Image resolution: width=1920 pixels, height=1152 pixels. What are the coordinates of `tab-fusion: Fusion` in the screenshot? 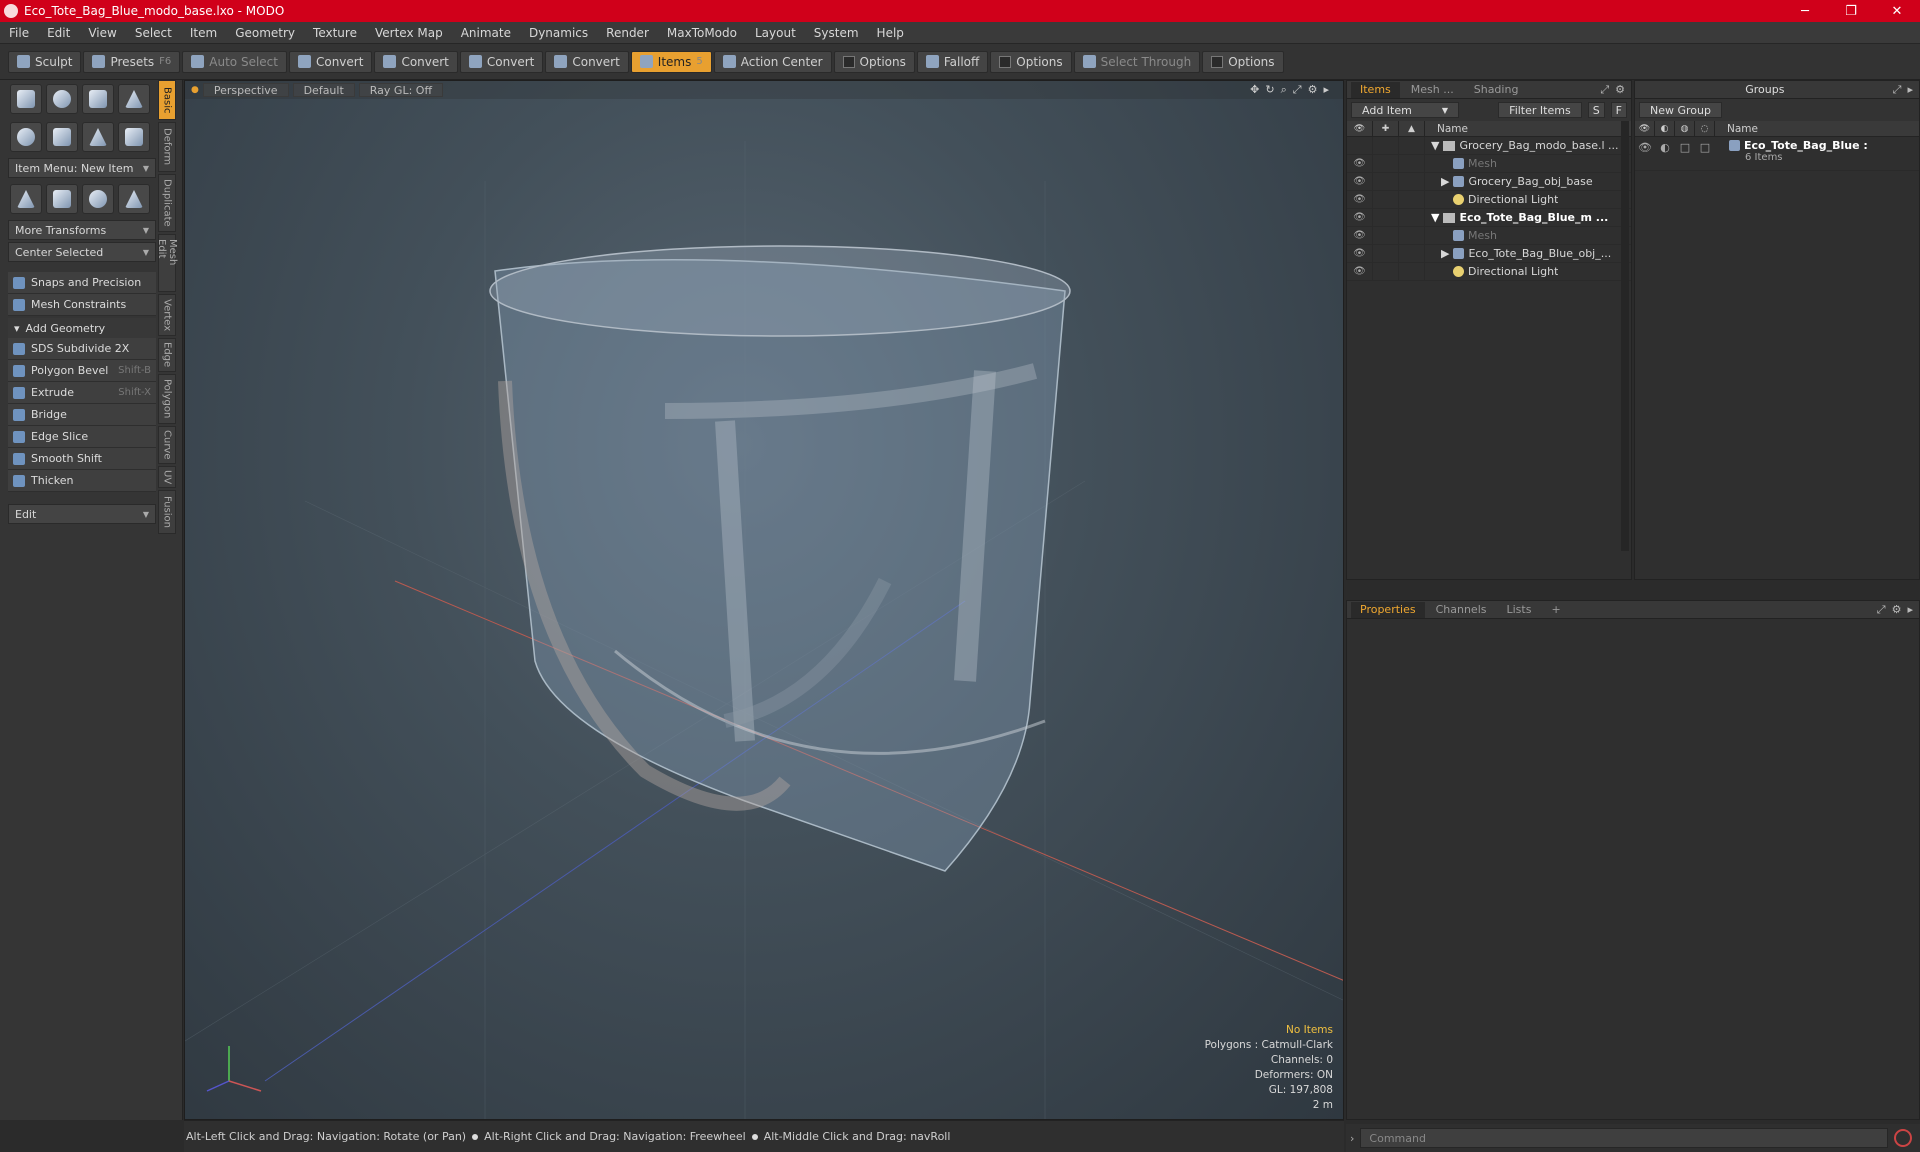 It's located at (167, 512).